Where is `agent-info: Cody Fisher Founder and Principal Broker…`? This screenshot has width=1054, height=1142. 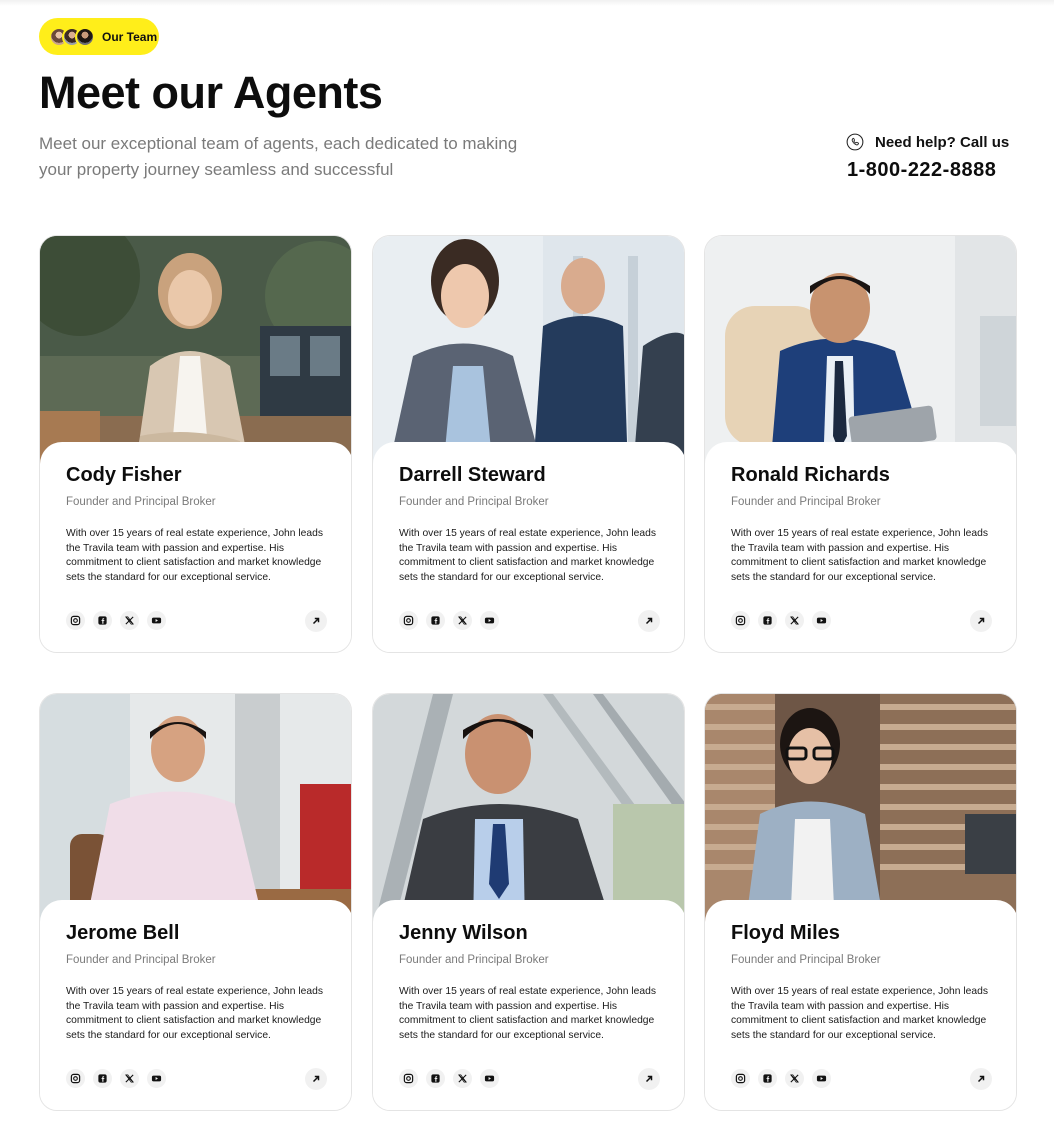 agent-info: Cody Fisher Founder and Principal Broker… is located at coordinates (195, 547).